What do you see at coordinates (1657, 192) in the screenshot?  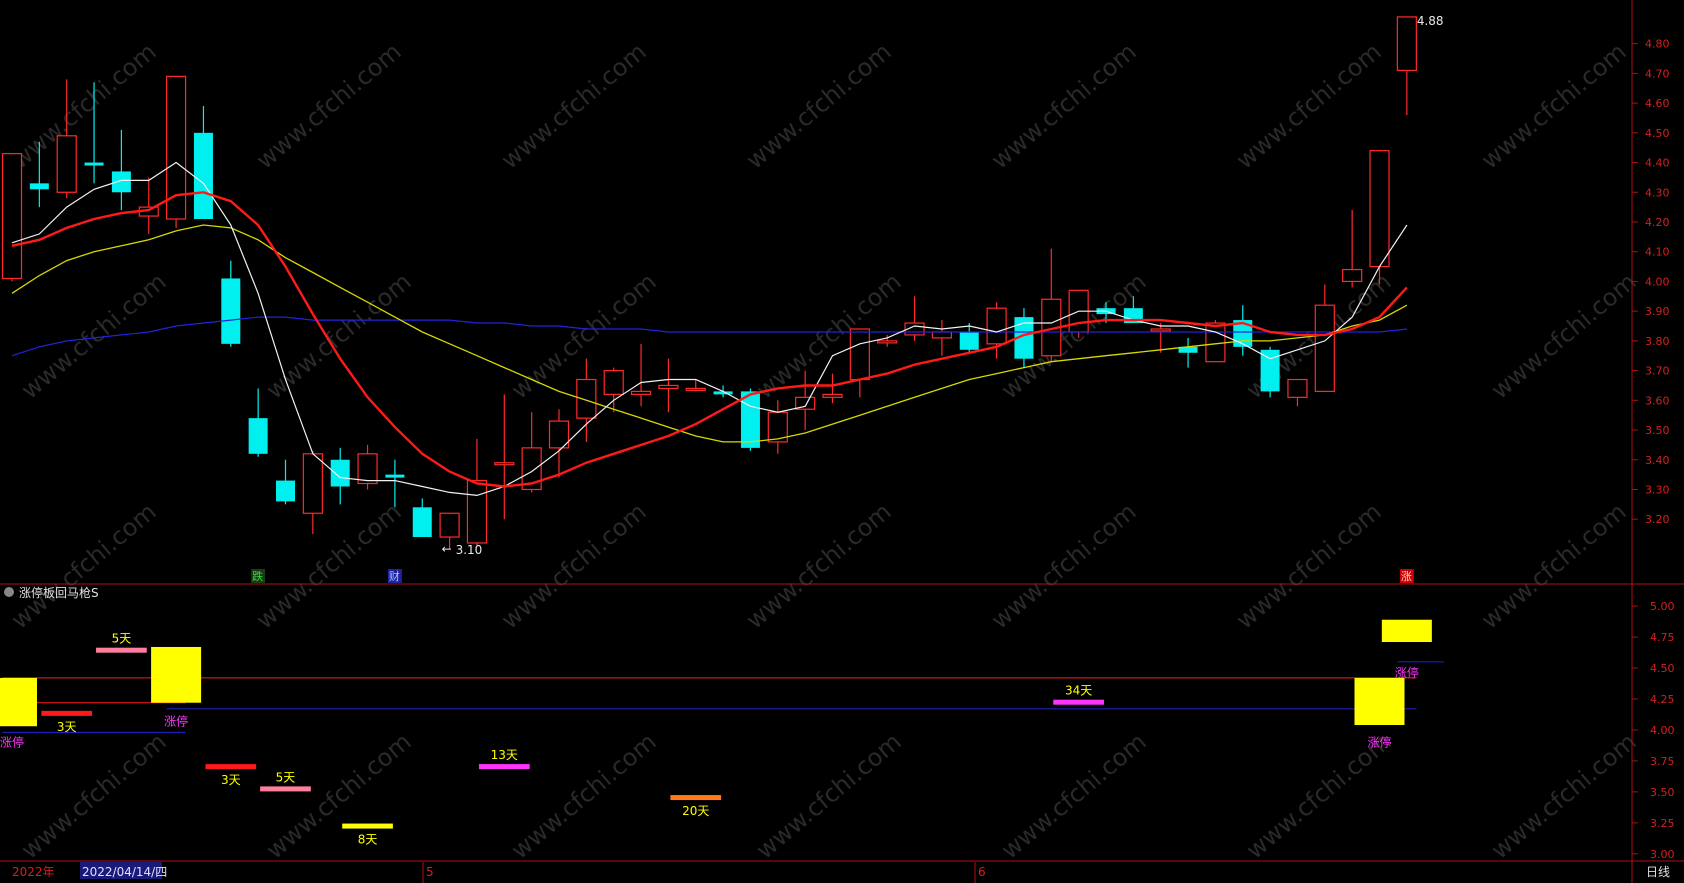 I see `y-tick-label: 4.30` at bounding box center [1657, 192].